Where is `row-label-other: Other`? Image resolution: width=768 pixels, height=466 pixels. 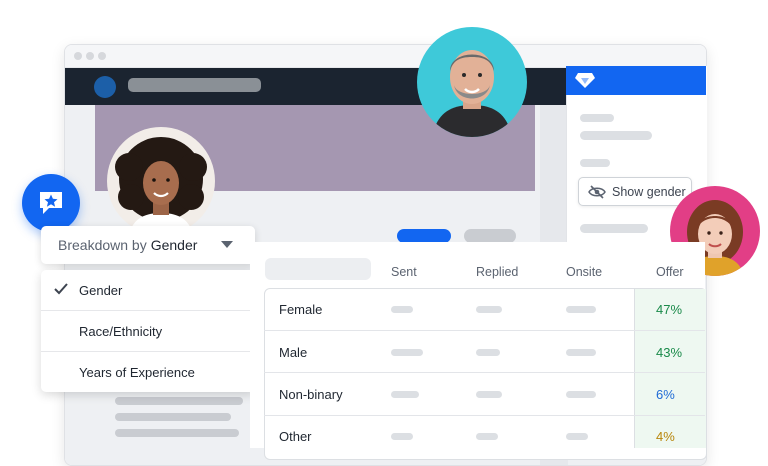
row-label-other: Other is located at coordinates (295, 436).